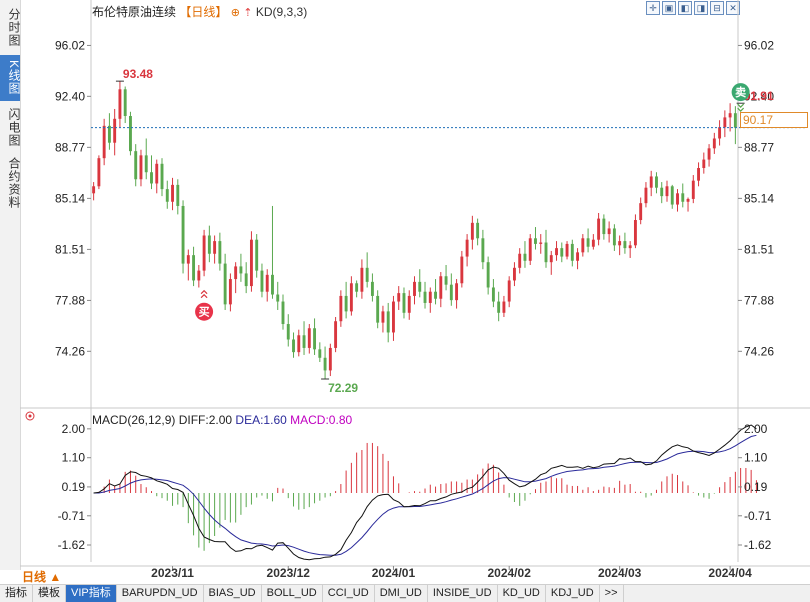 Image resolution: width=810 pixels, height=602 pixels. I want to click on macd-tick-label-left: -1.62, so click(72, 545).